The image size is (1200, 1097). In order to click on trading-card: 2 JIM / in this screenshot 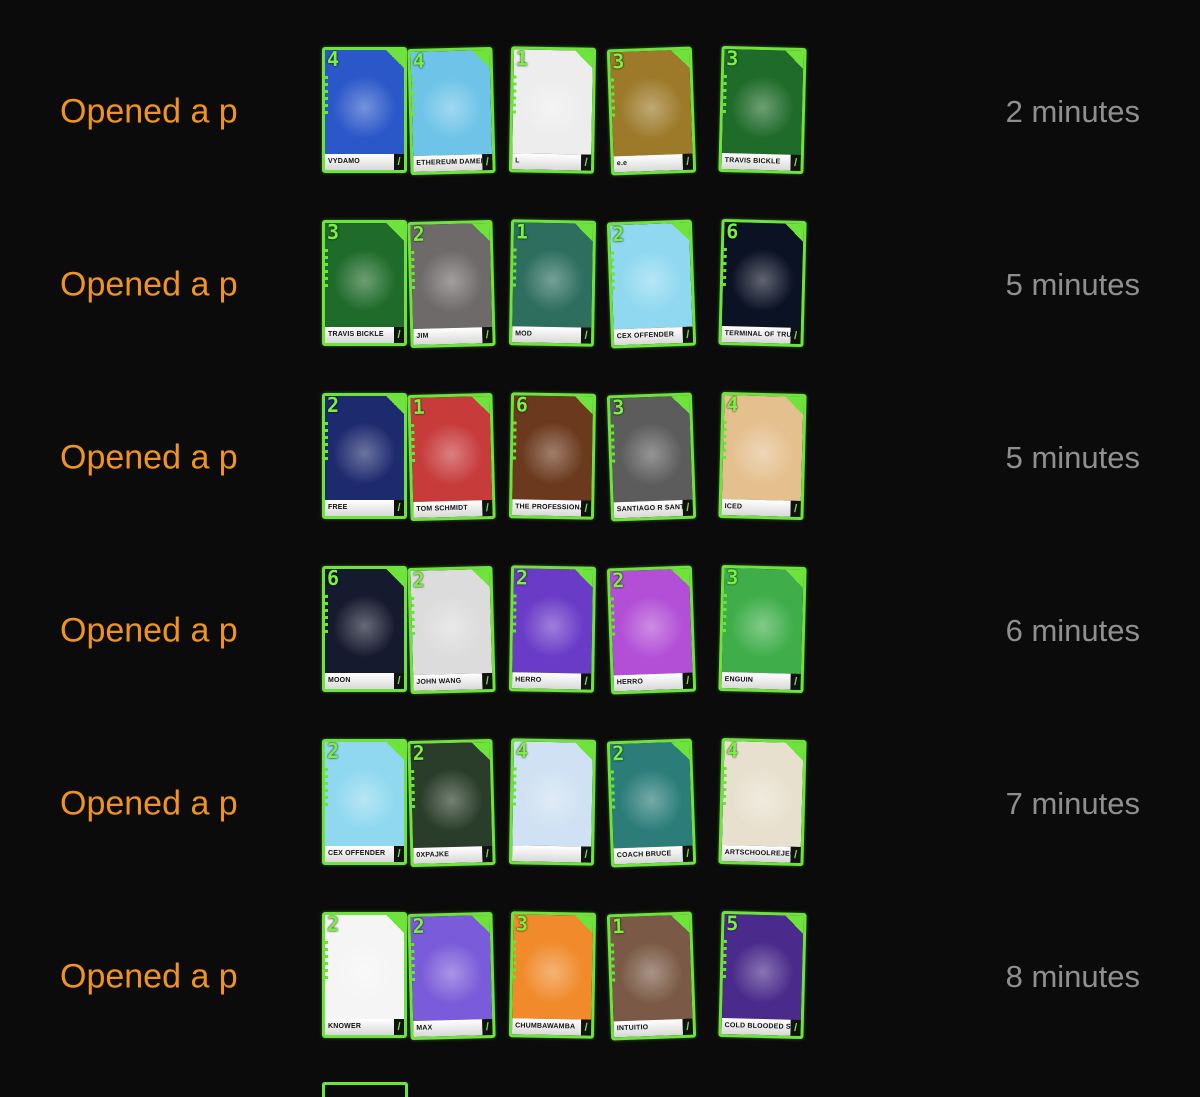, I will do `click(451, 284)`.